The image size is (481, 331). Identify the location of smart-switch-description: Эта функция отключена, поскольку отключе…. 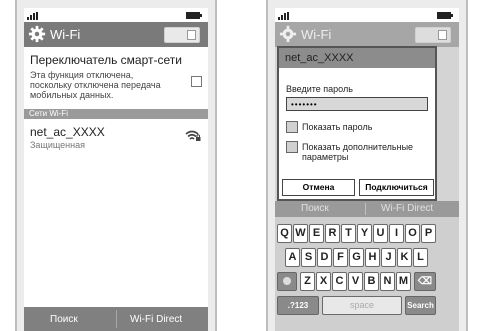
(95, 85).